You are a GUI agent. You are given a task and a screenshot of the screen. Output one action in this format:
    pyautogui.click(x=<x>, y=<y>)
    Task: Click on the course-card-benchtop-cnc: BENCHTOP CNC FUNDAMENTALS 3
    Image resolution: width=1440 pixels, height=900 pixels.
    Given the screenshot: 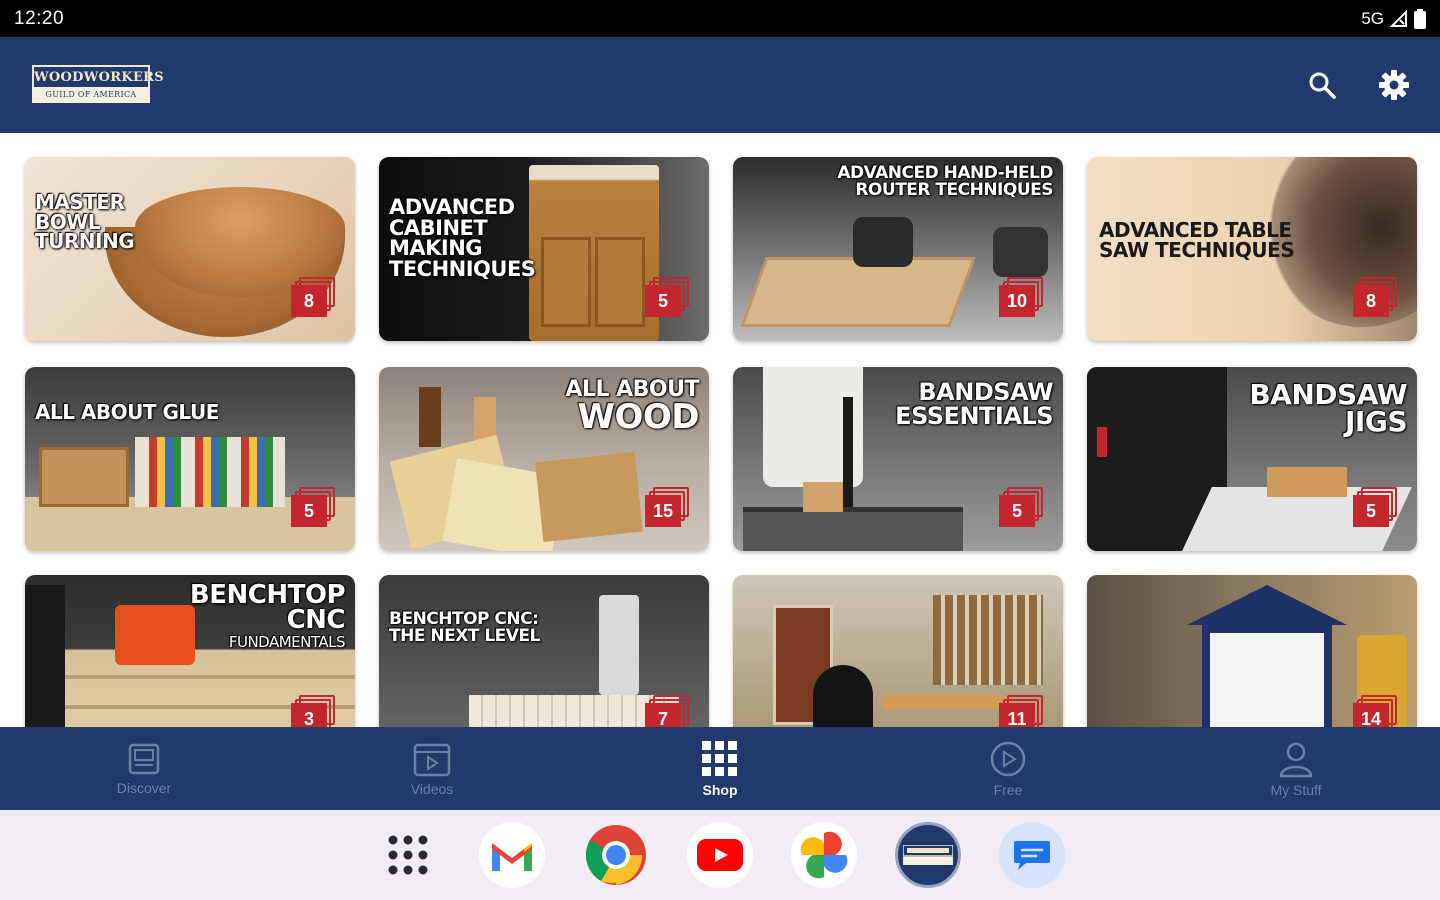 What is the action you would take?
    pyautogui.click(x=190, y=651)
    